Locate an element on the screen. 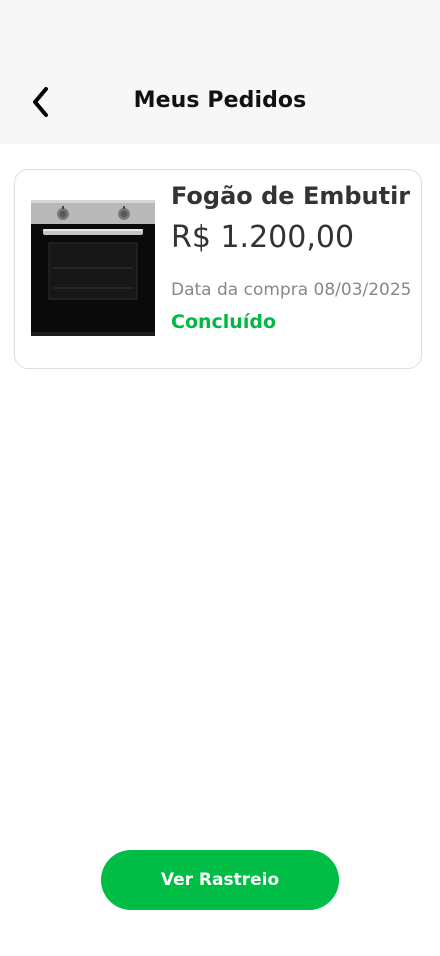 The image size is (440, 956). built-in-oven-image is located at coordinates (93, 268).